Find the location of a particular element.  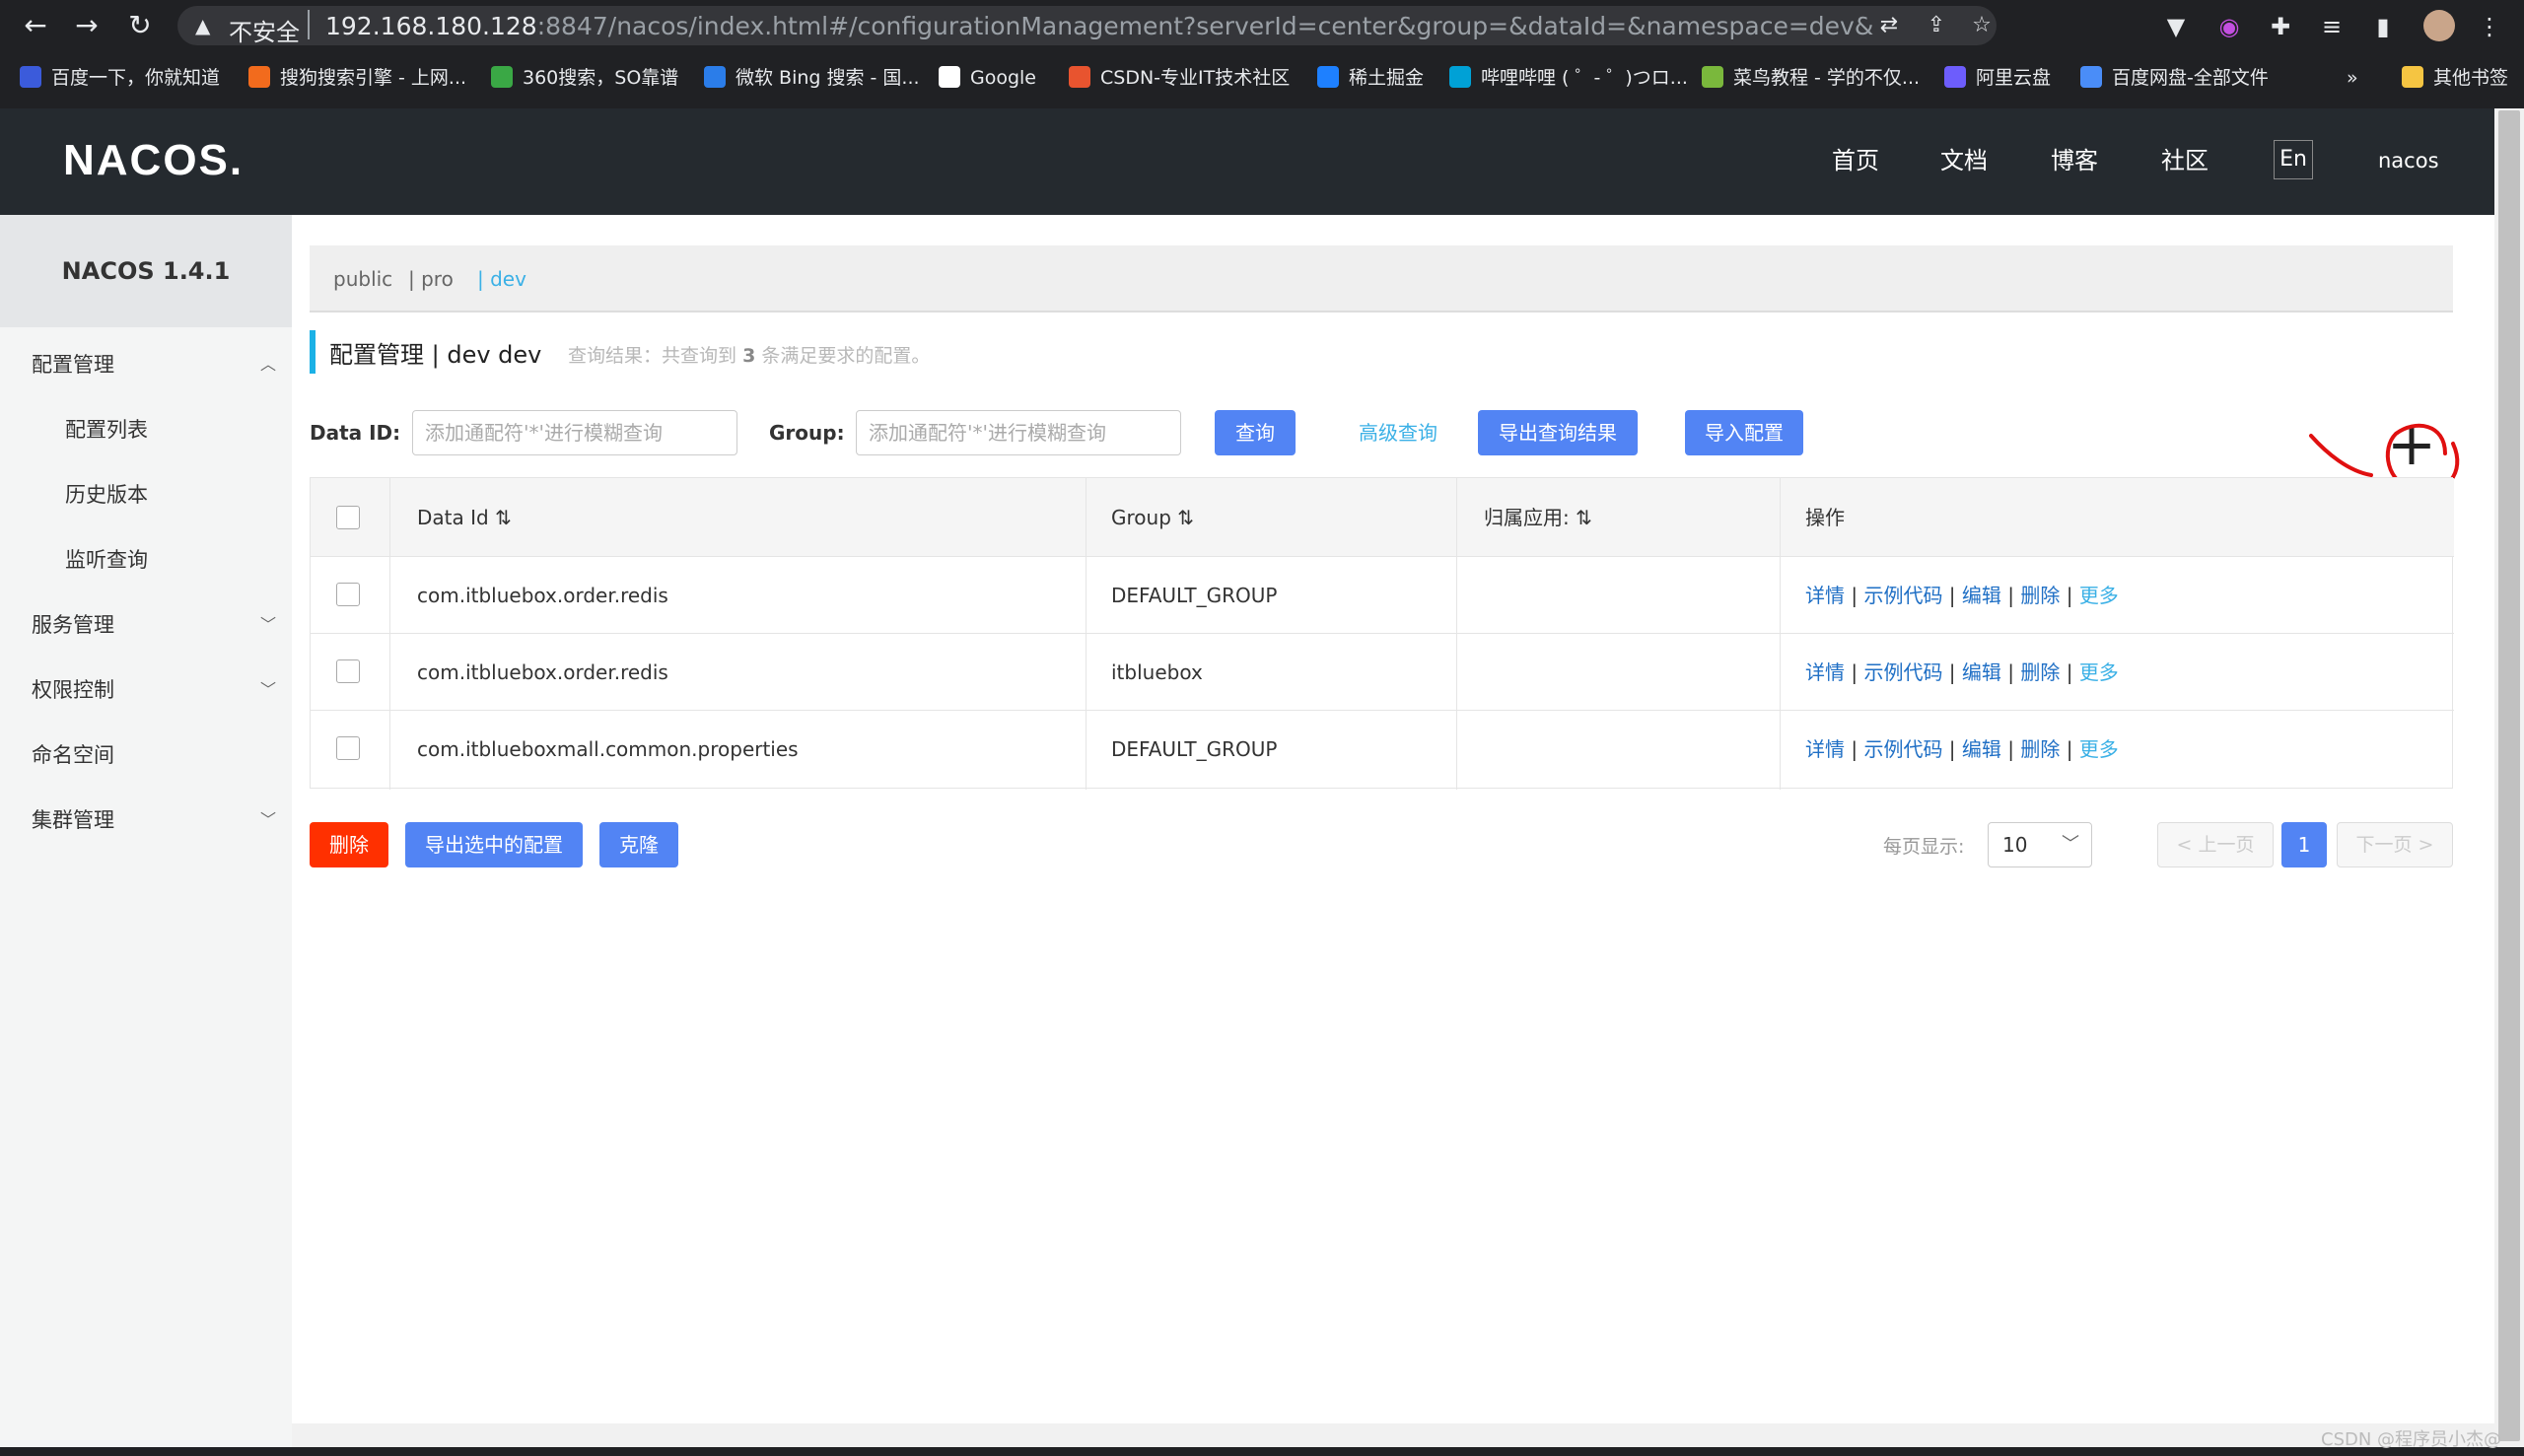

bookmark-label: 百度网盘-全部文件 is located at coordinates (2190, 78).